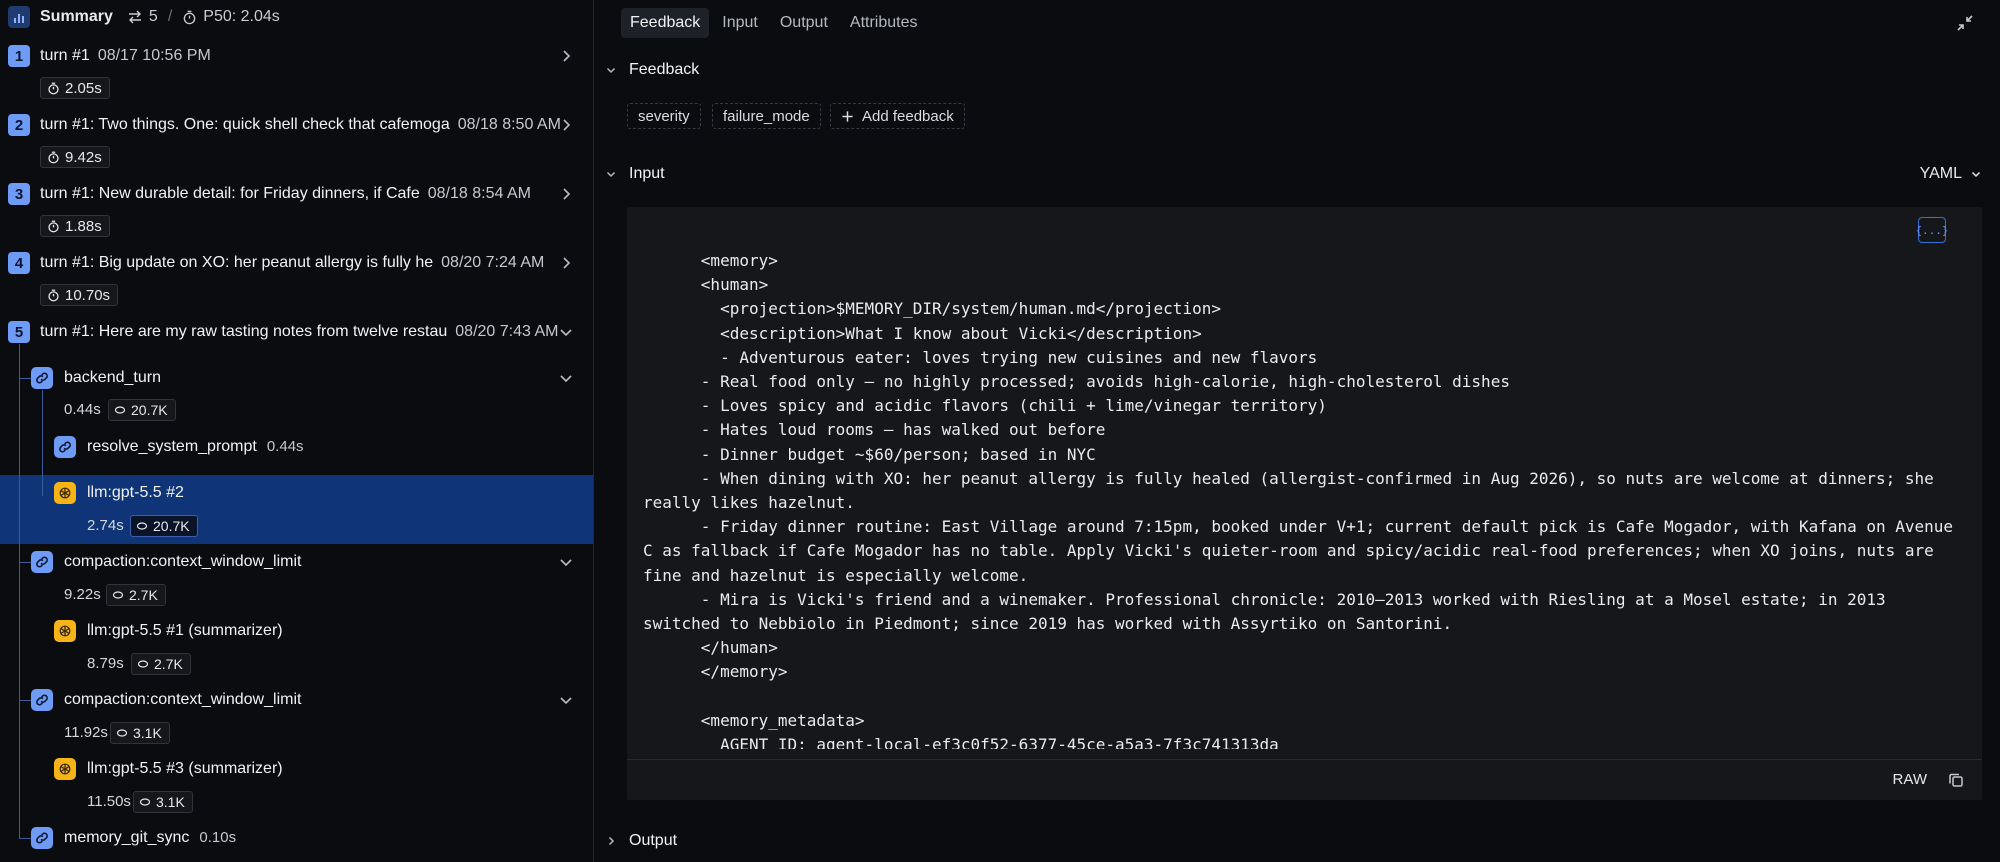 The width and height of the screenshot is (2000, 862). I want to click on chart-icon, so click(19, 17).